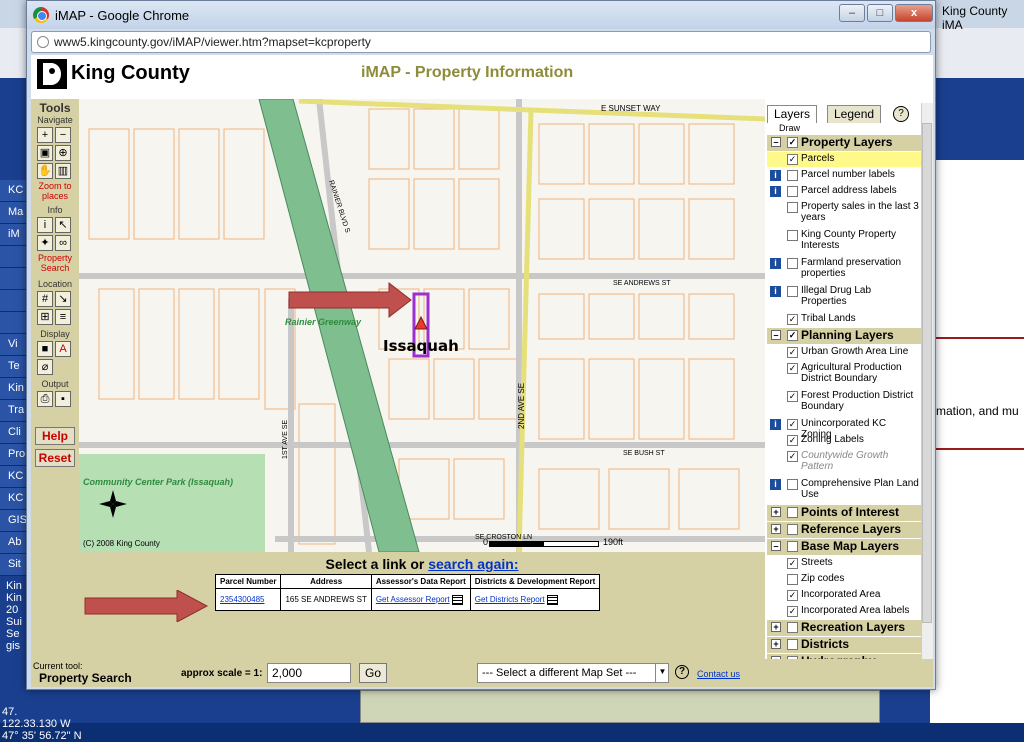 This screenshot has width=1024, height=742. Describe the element at coordinates (552, 599) in the screenshot. I see `report-table-icon` at that location.